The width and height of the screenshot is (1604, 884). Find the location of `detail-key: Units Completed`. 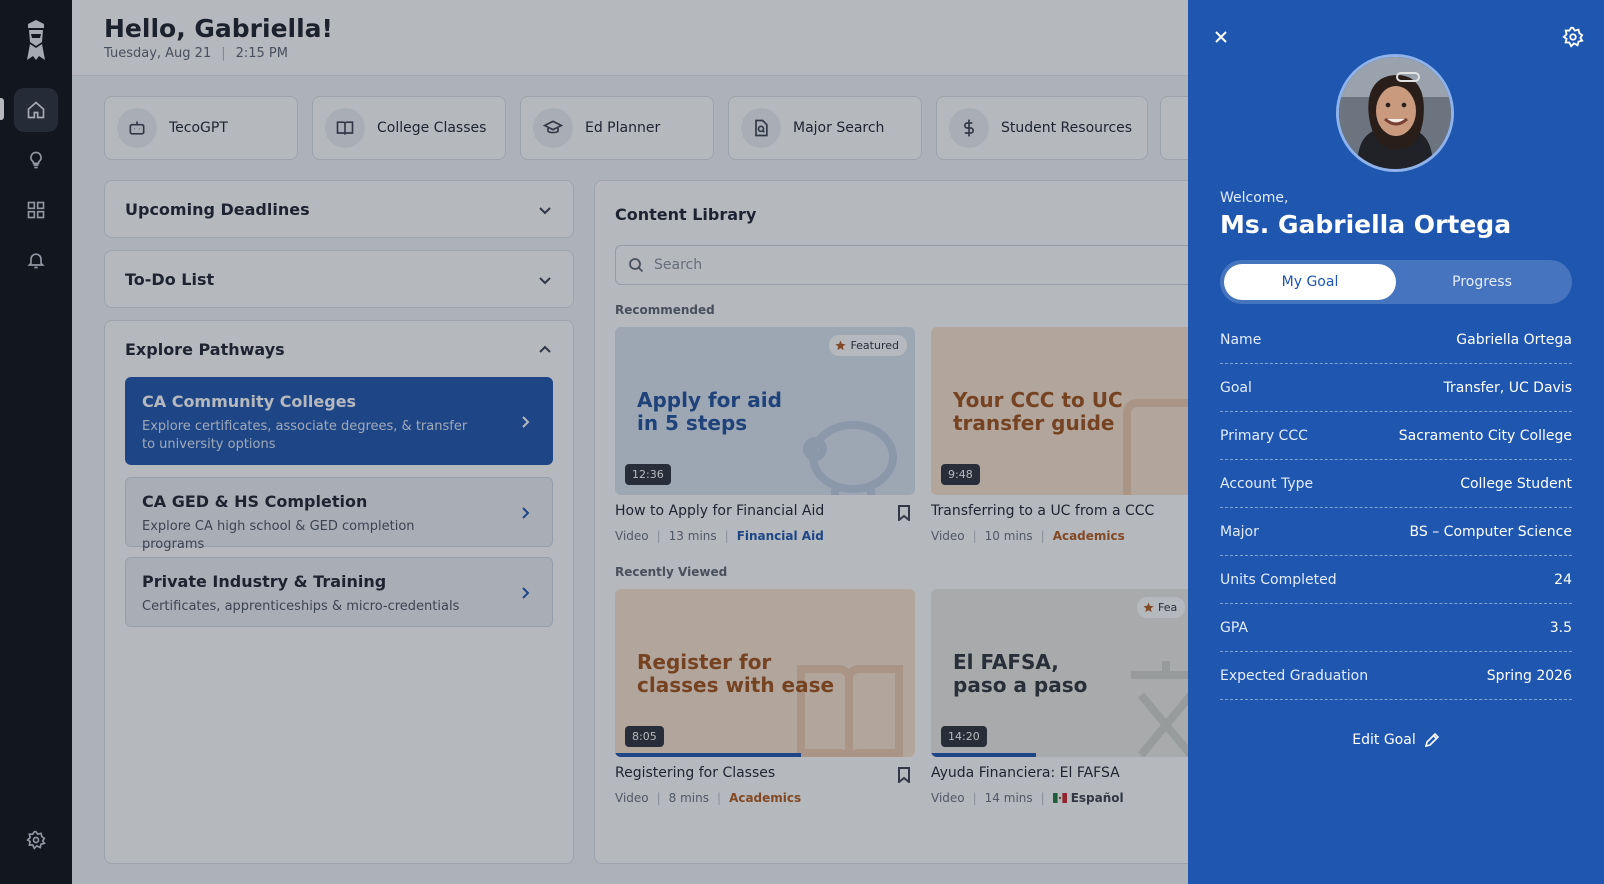

detail-key: Units Completed is located at coordinates (1278, 579).